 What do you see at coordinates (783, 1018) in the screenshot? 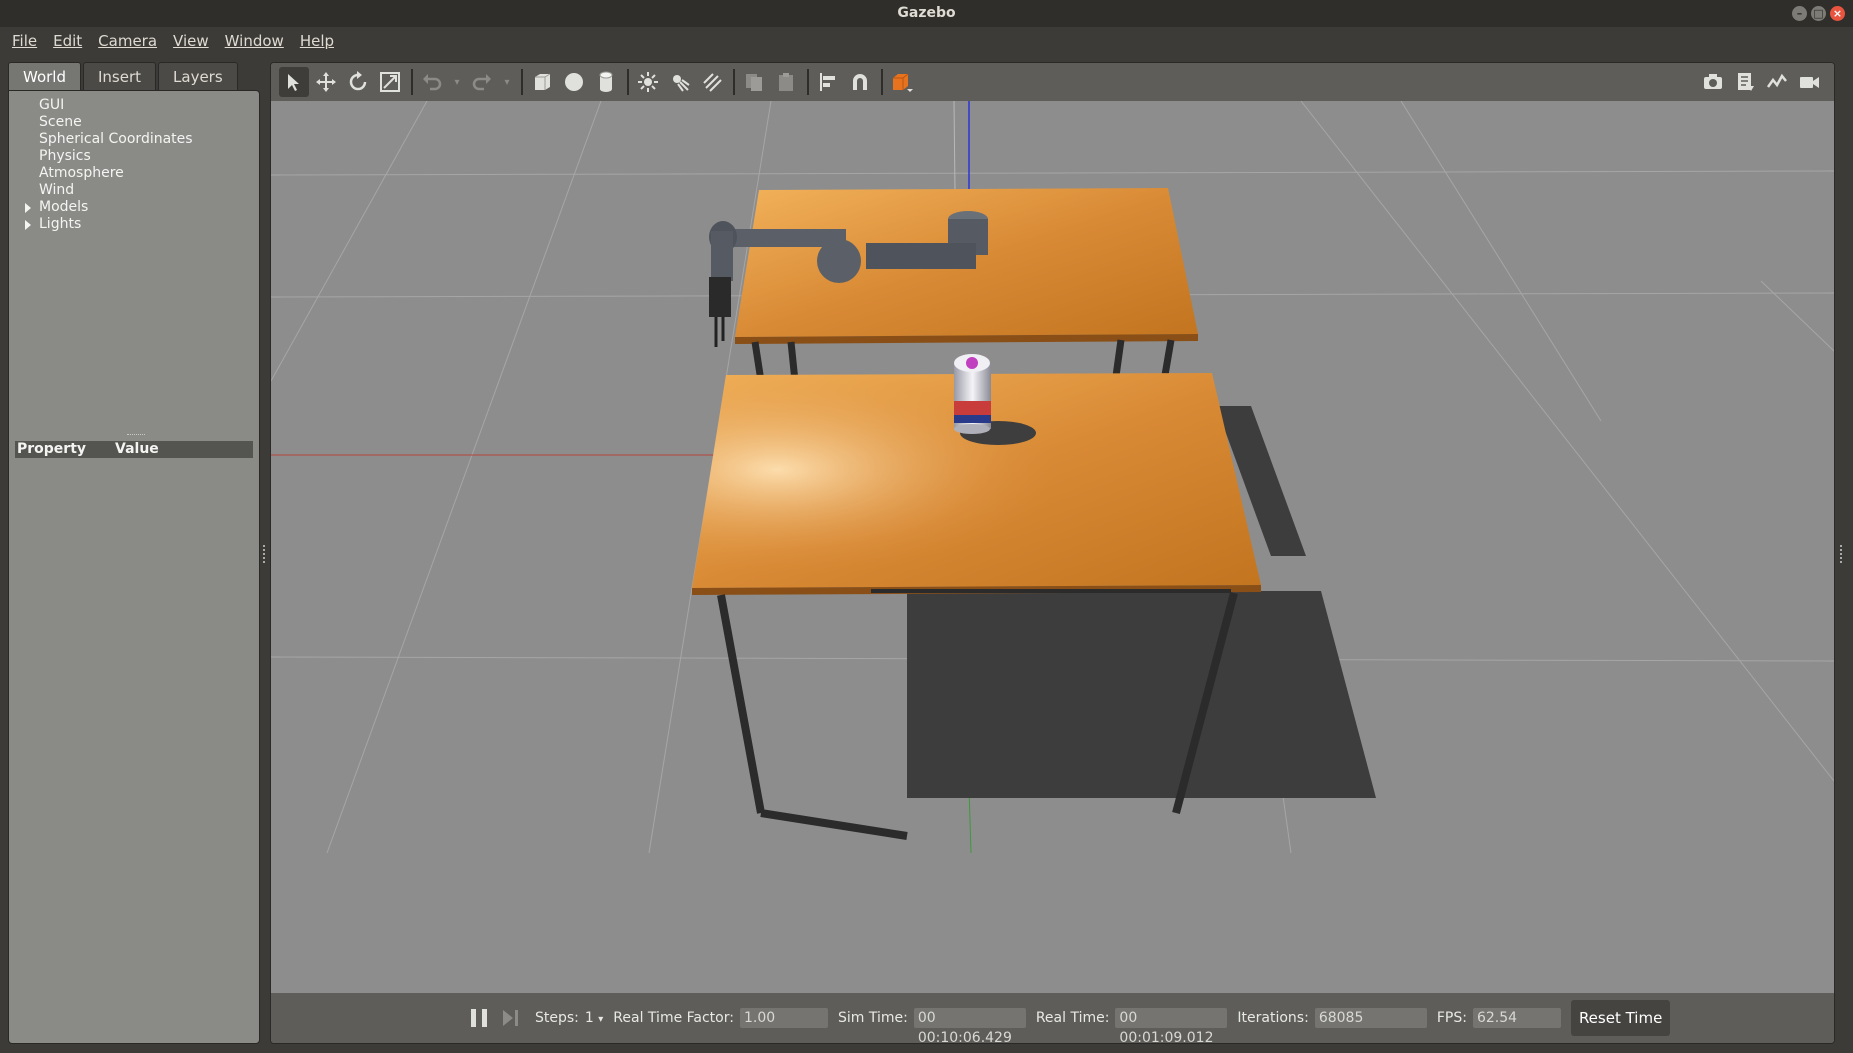
I see `rtf-field: 1.00` at bounding box center [783, 1018].